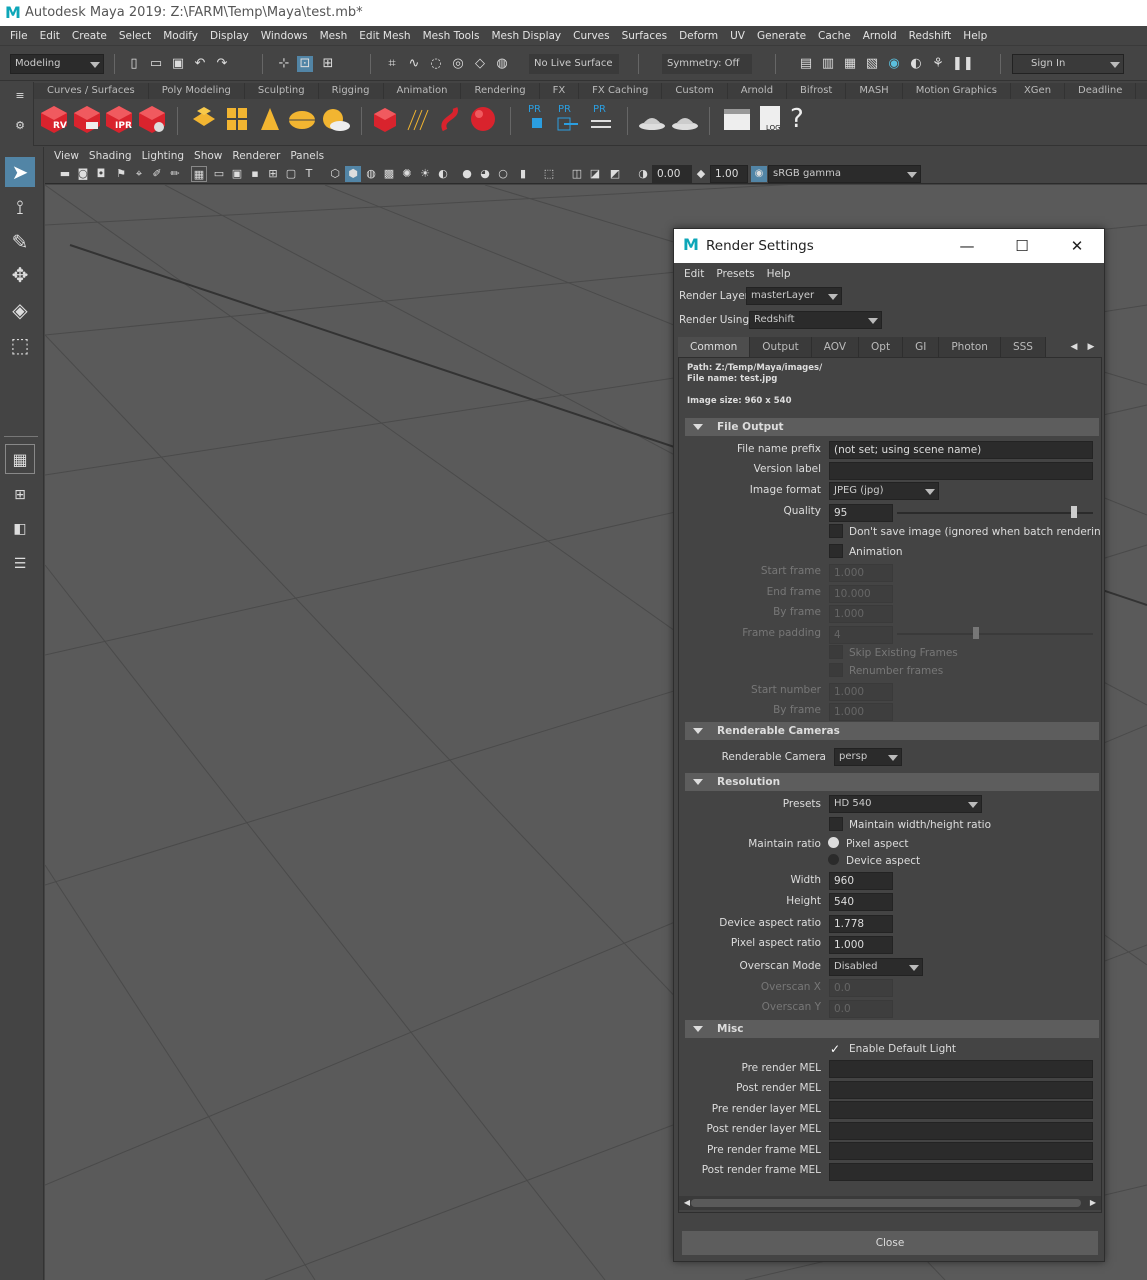 This screenshot has height=1280, width=1147. I want to click on open-scene-icon: ▭, so click(156, 64).